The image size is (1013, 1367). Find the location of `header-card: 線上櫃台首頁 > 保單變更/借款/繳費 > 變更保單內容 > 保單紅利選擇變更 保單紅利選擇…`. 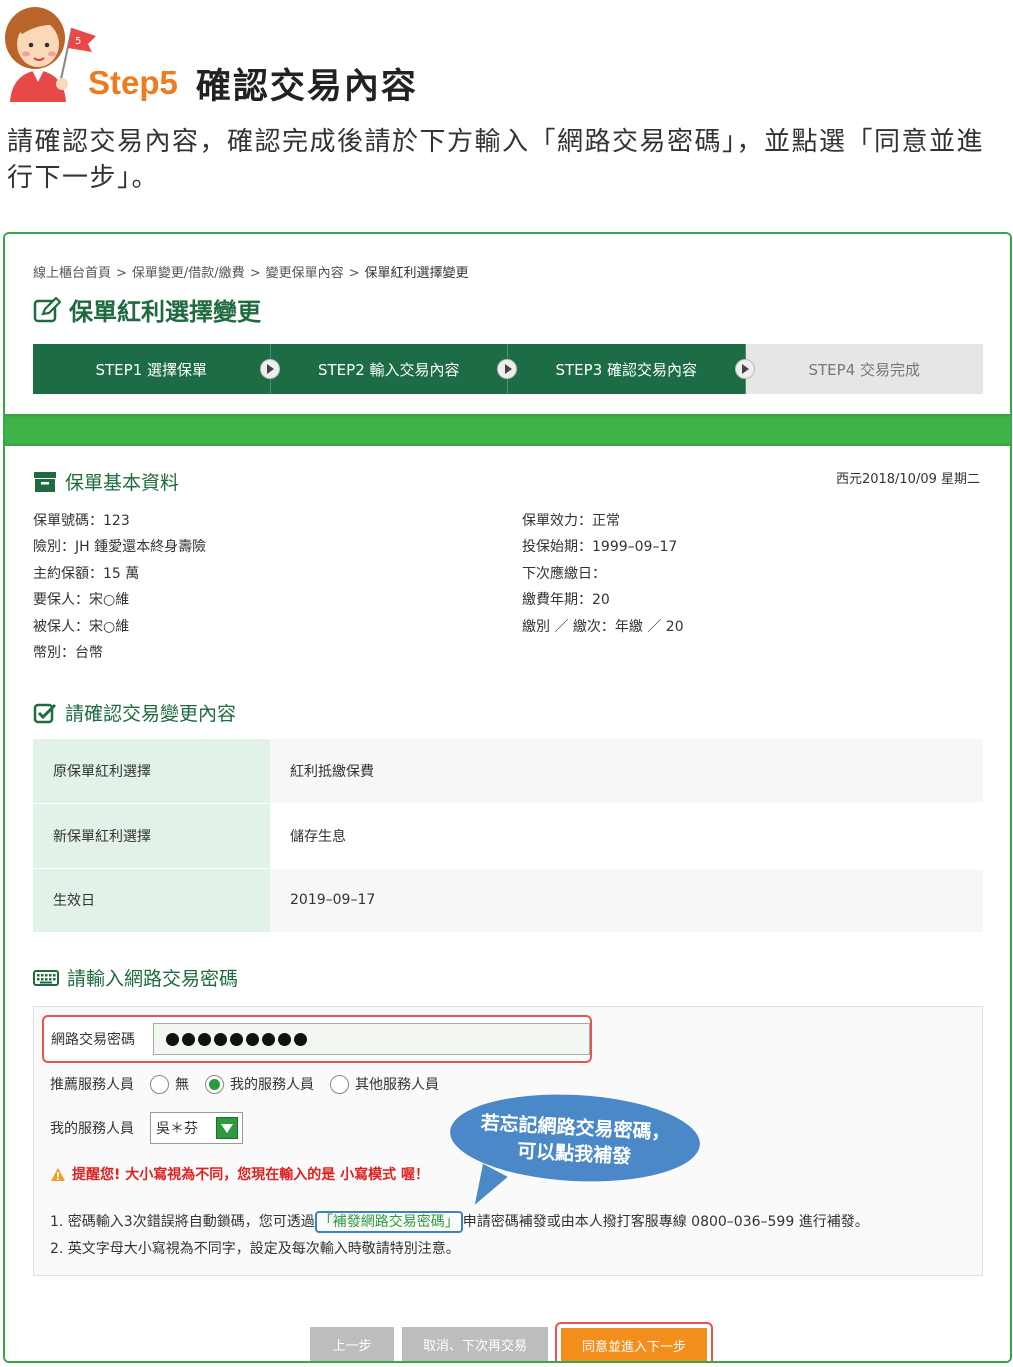

header-card: 線上櫃台首頁 > 保單變更/借款/繳費 > 變更保單內容 > 保單紅利選擇變更 保單紅利選擇… is located at coordinates (507, 324).